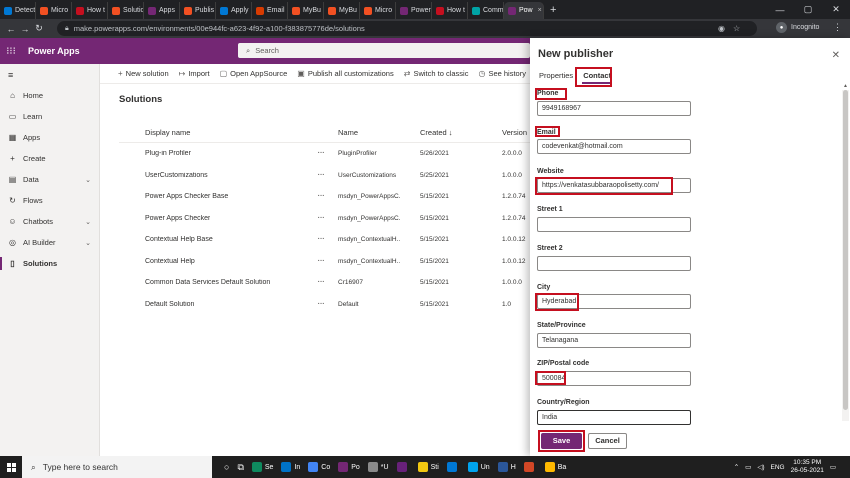 This screenshot has width=850, height=478. I want to click on nav-item-create: + Create, so click(49, 158).